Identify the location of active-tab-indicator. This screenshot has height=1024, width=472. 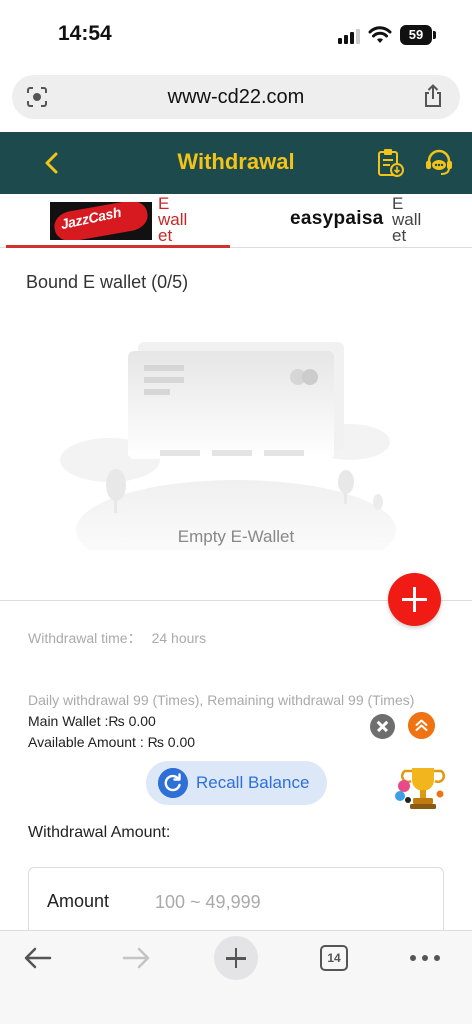
(118, 246).